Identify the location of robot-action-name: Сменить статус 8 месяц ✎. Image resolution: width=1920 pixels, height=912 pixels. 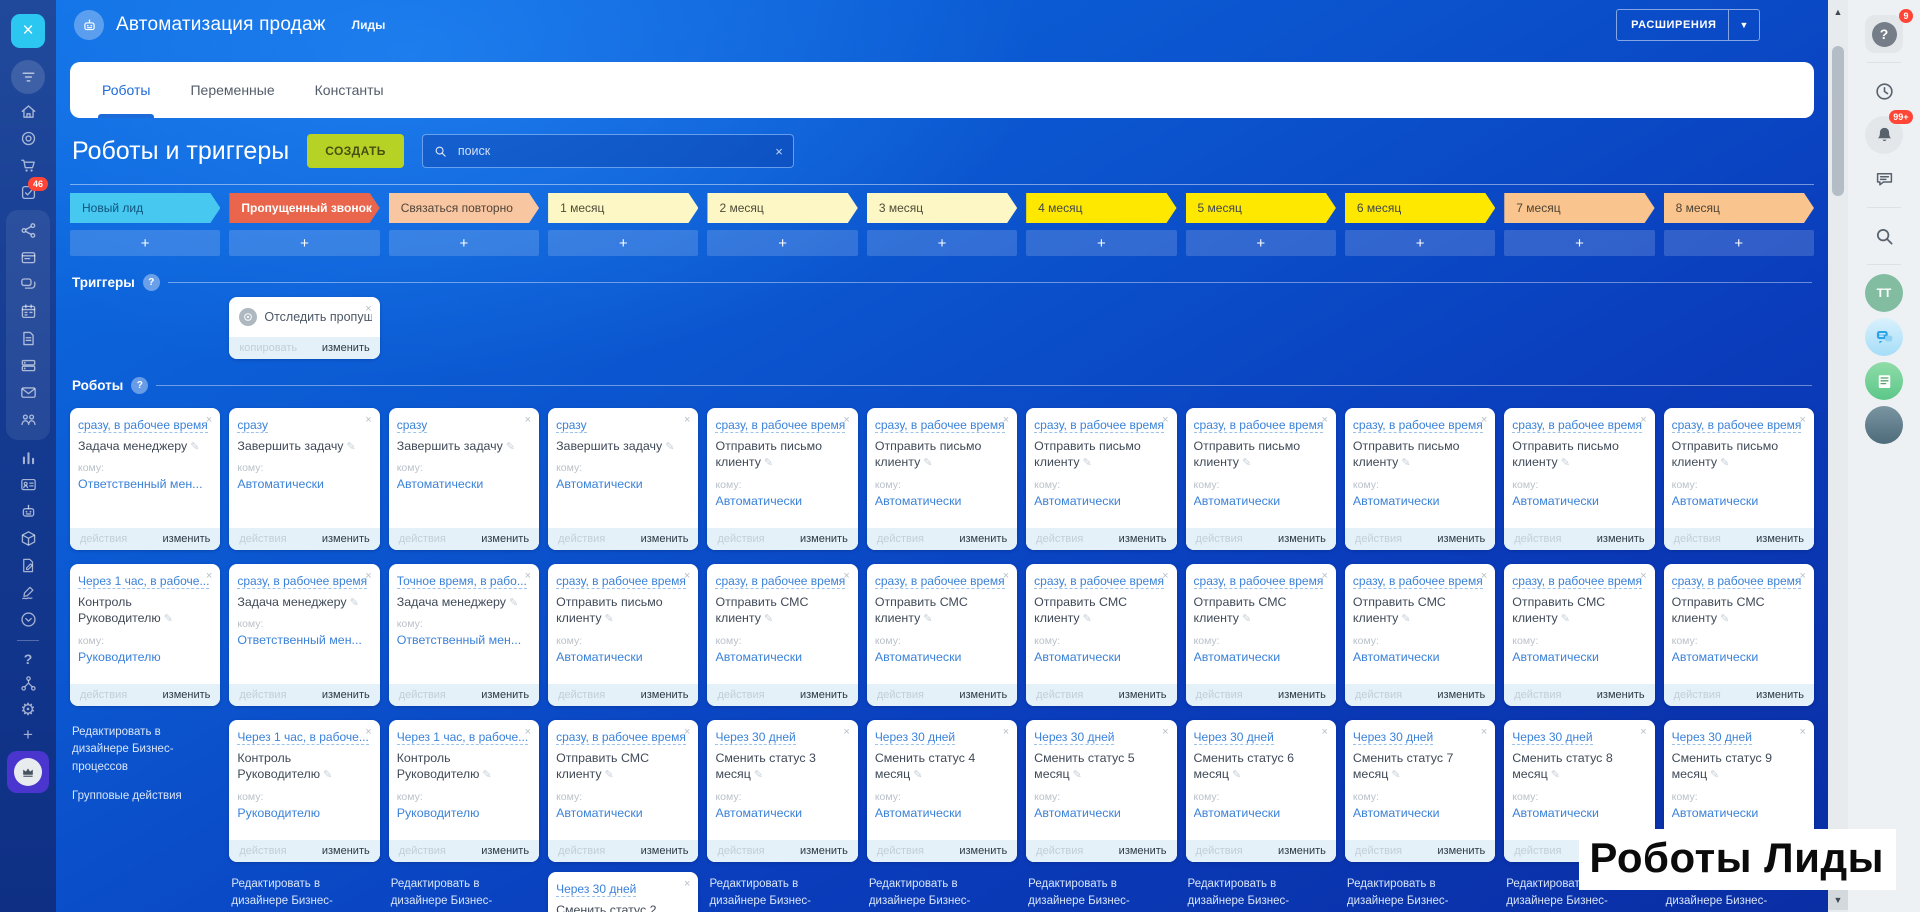
(1579, 767).